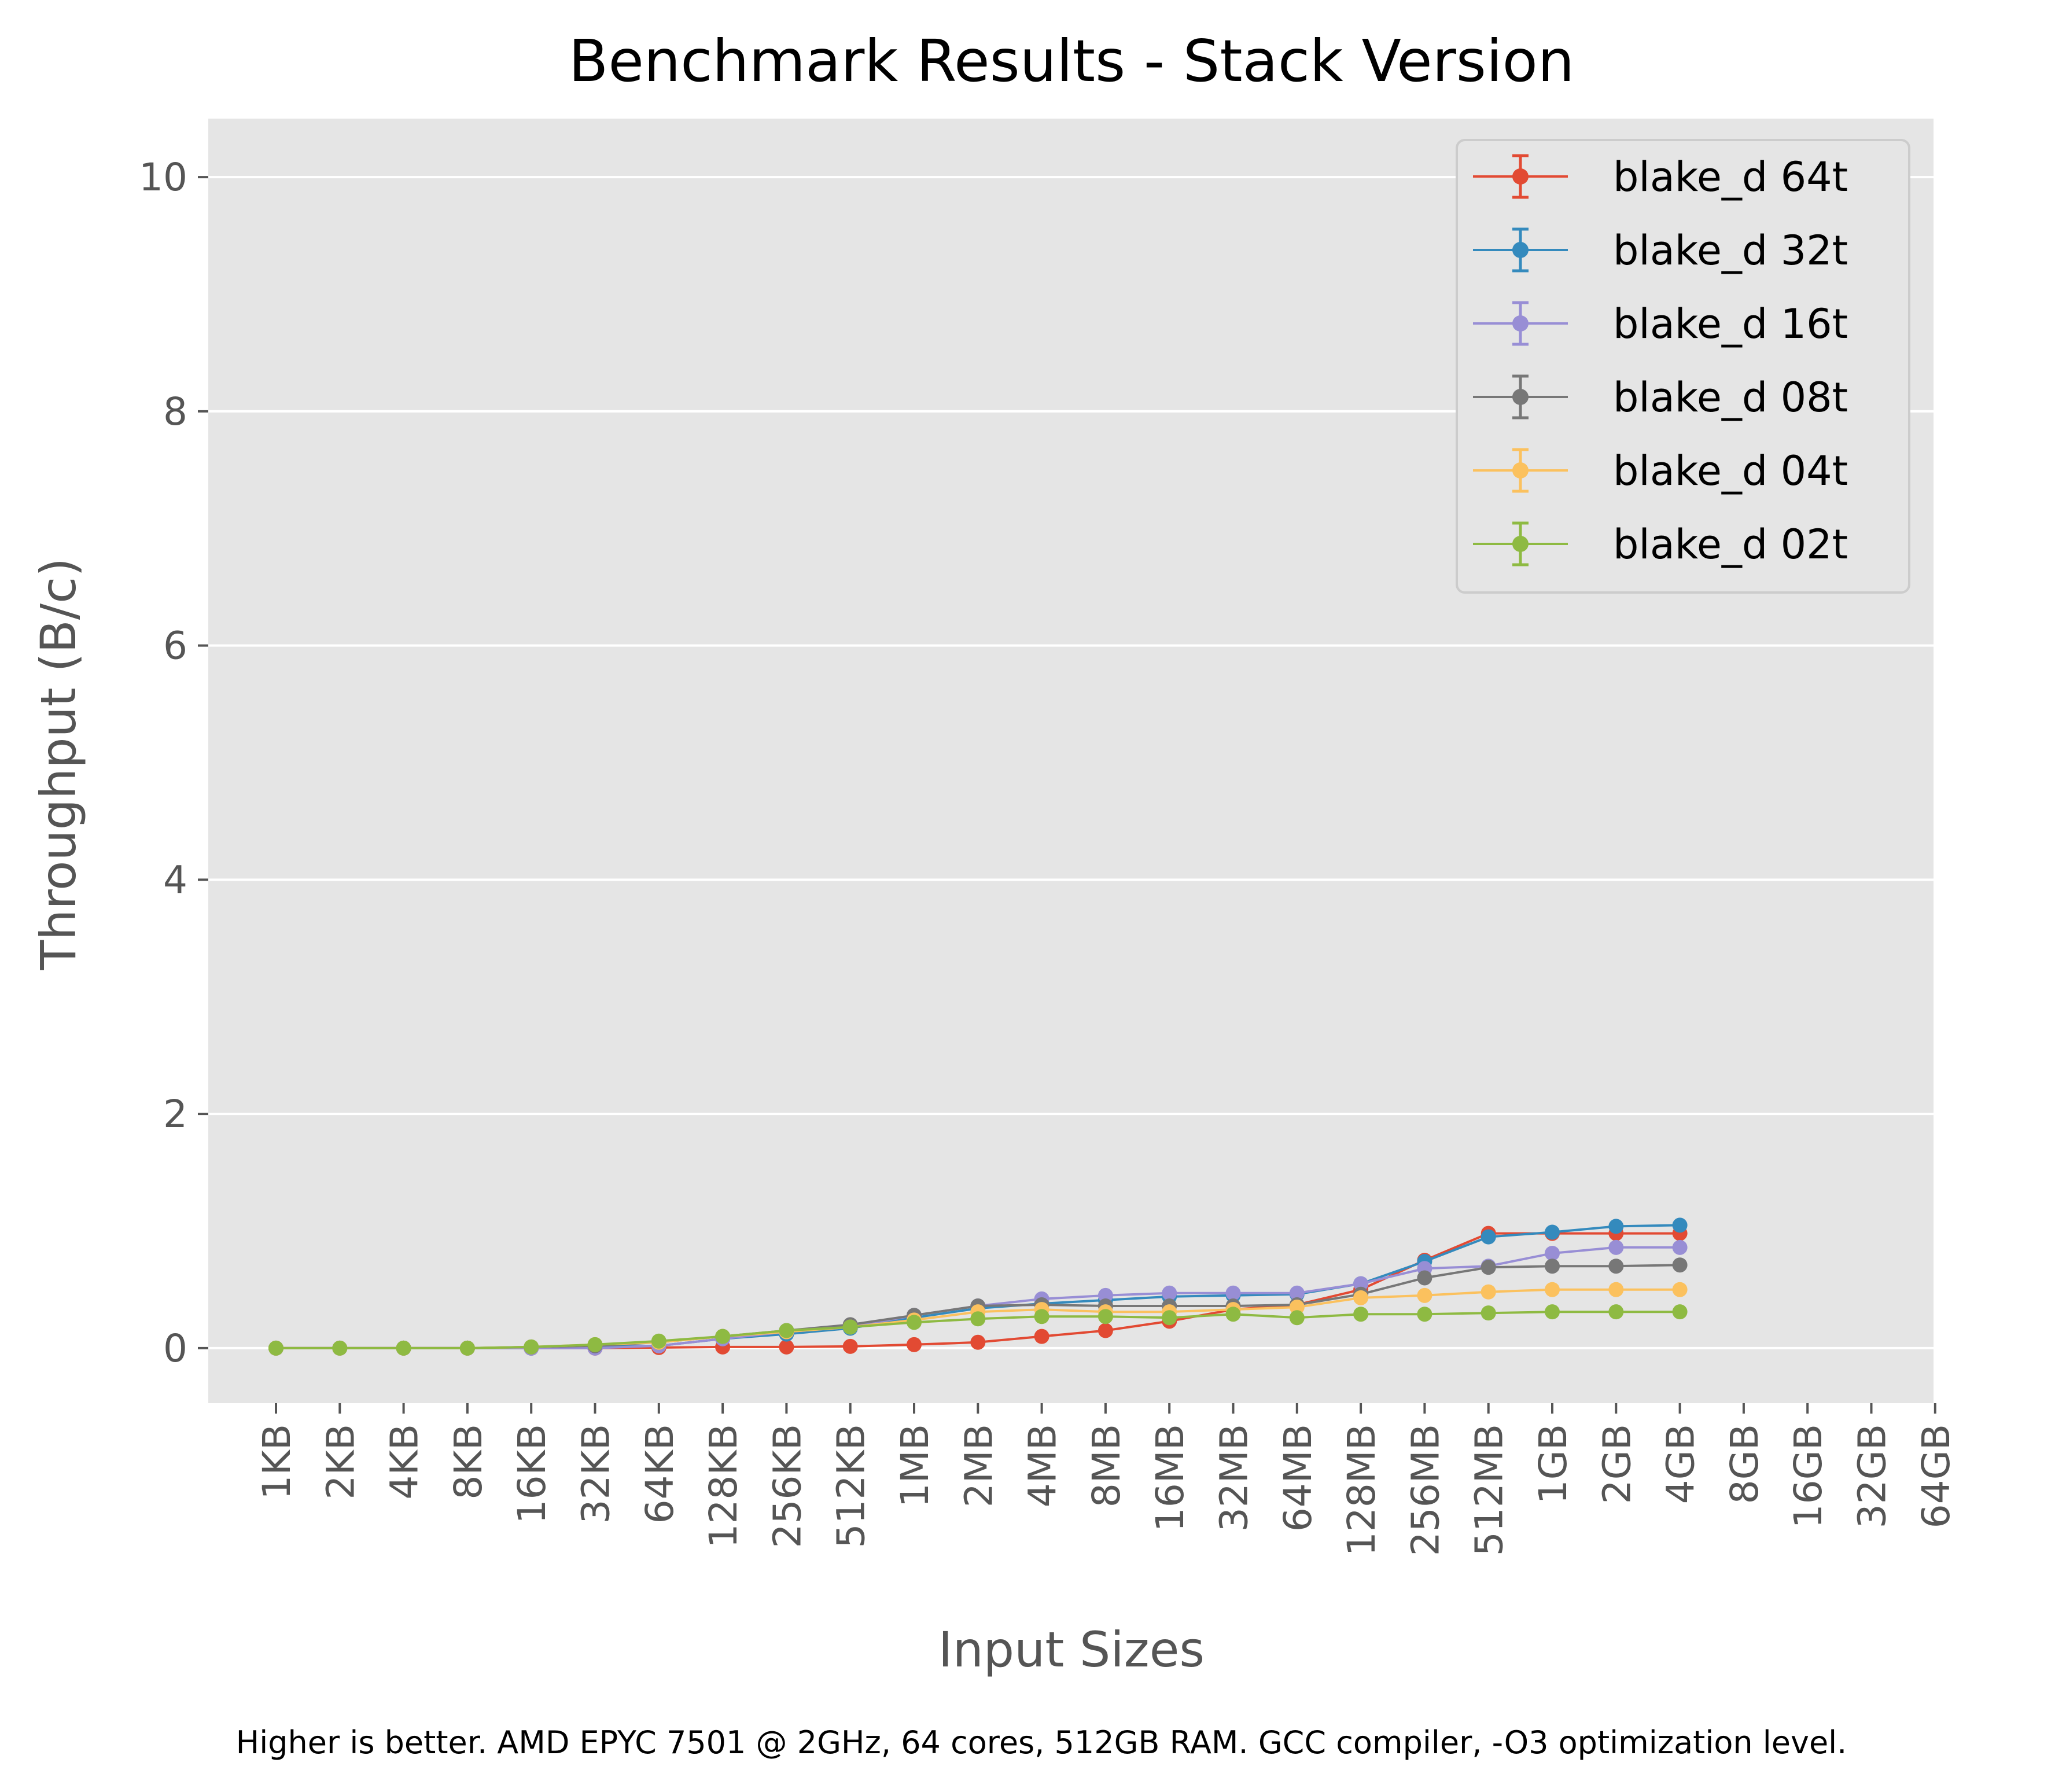 Image resolution: width=2066 pixels, height=1792 pixels. I want to click on x-tick-label: 32KB, so click(596, 1474).